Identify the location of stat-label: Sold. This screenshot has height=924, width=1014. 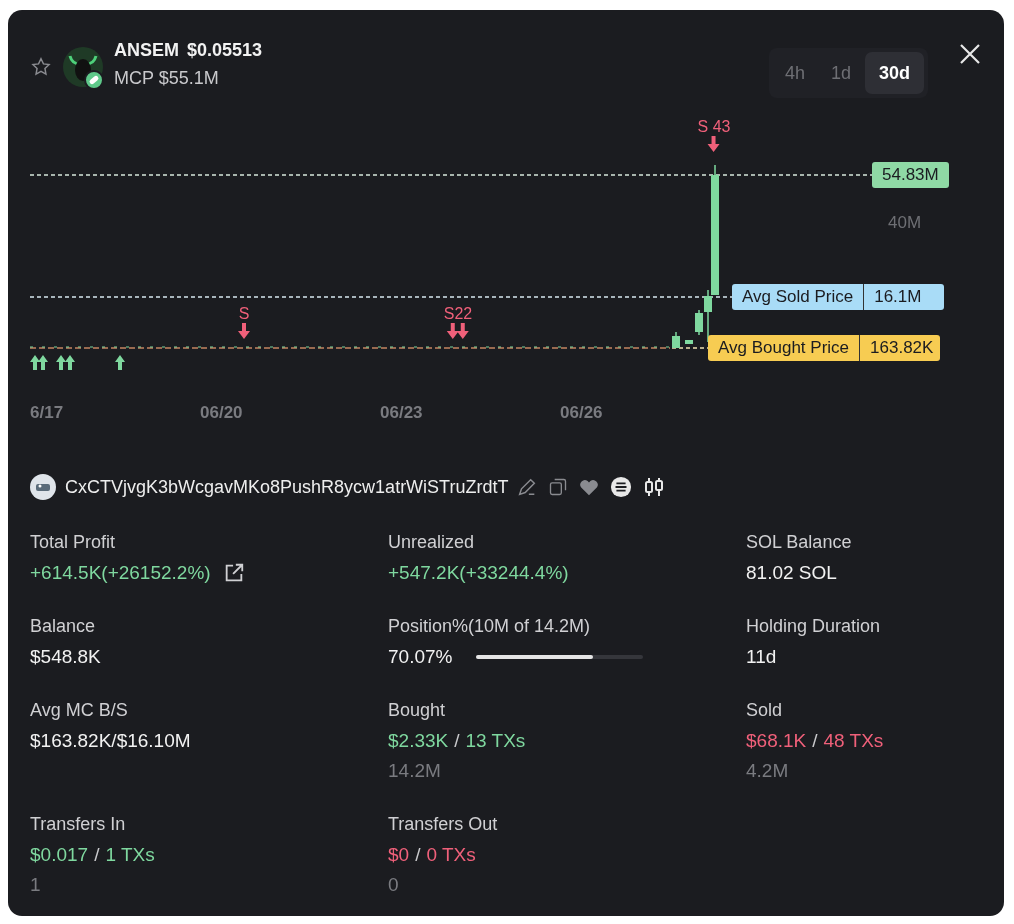
(765, 710).